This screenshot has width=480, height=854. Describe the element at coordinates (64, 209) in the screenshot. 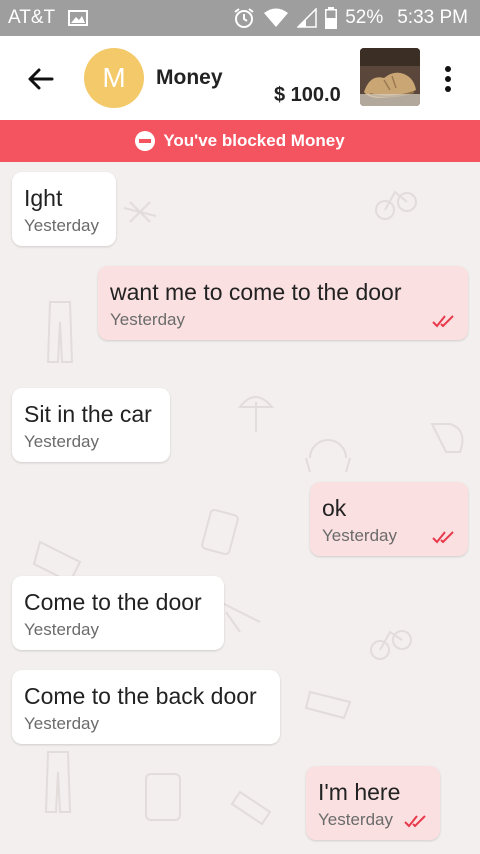

I see `message-bubble-incoming: Ight Yesterday` at that location.